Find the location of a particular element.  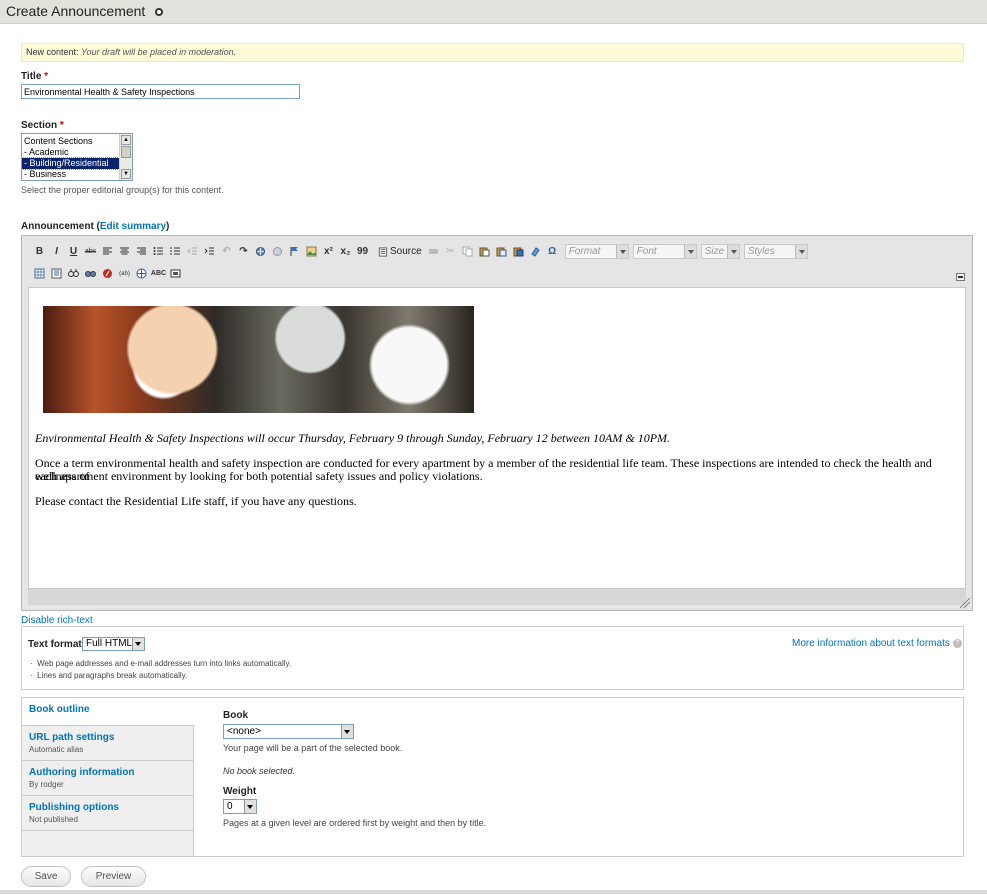

preview-button: Preview is located at coordinates (113, 876).